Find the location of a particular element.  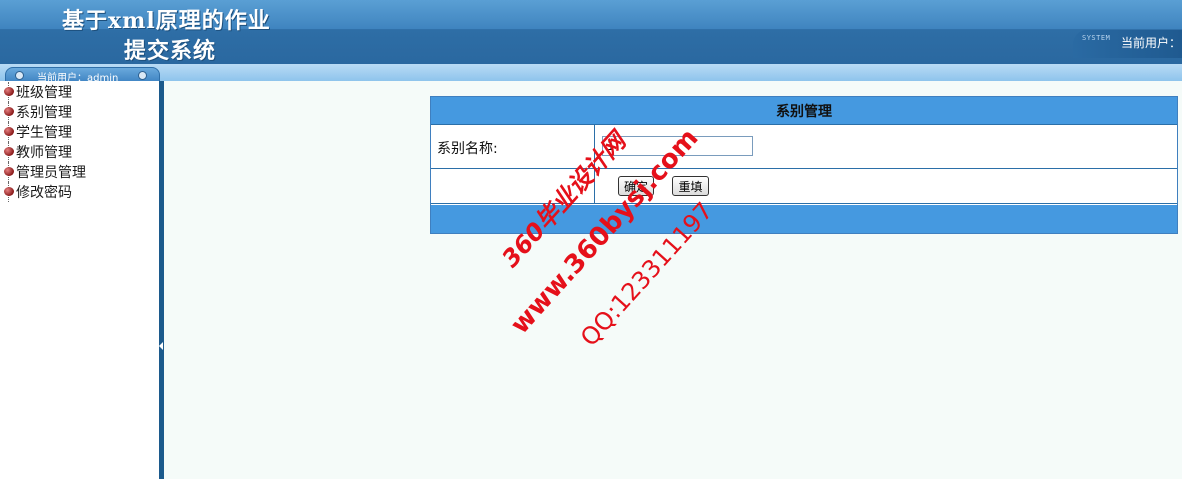

user-bar-left-dot-icon is located at coordinates (19, 75).